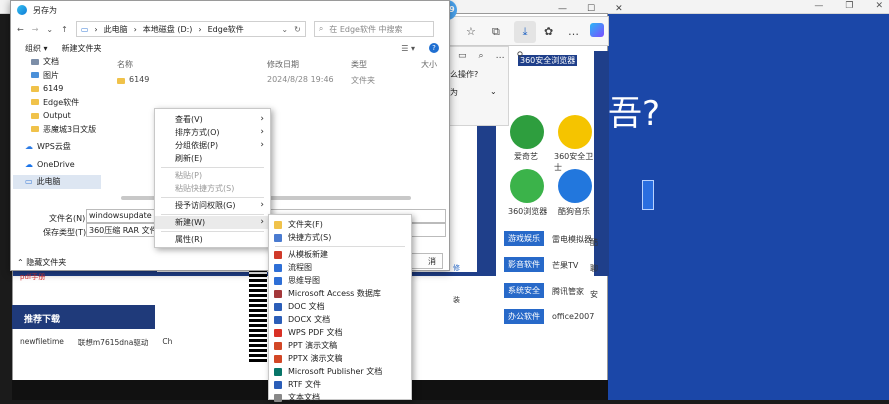 This screenshot has height=404, width=889. What do you see at coordinates (57, 182) in the screenshot?
I see `nav-item-this-pc: ▭ 此电脑` at bounding box center [57, 182].